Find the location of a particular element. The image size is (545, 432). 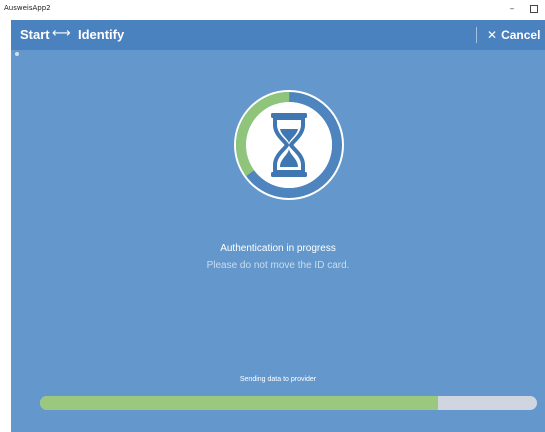

progress-ring is located at coordinates (289, 145).